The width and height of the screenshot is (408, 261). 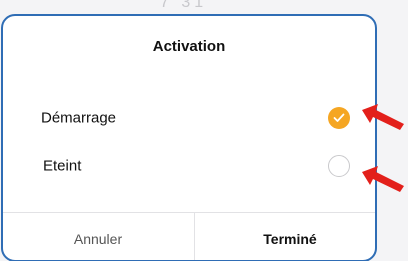 I want to click on dialog-title: Activation, so click(x=189, y=46).